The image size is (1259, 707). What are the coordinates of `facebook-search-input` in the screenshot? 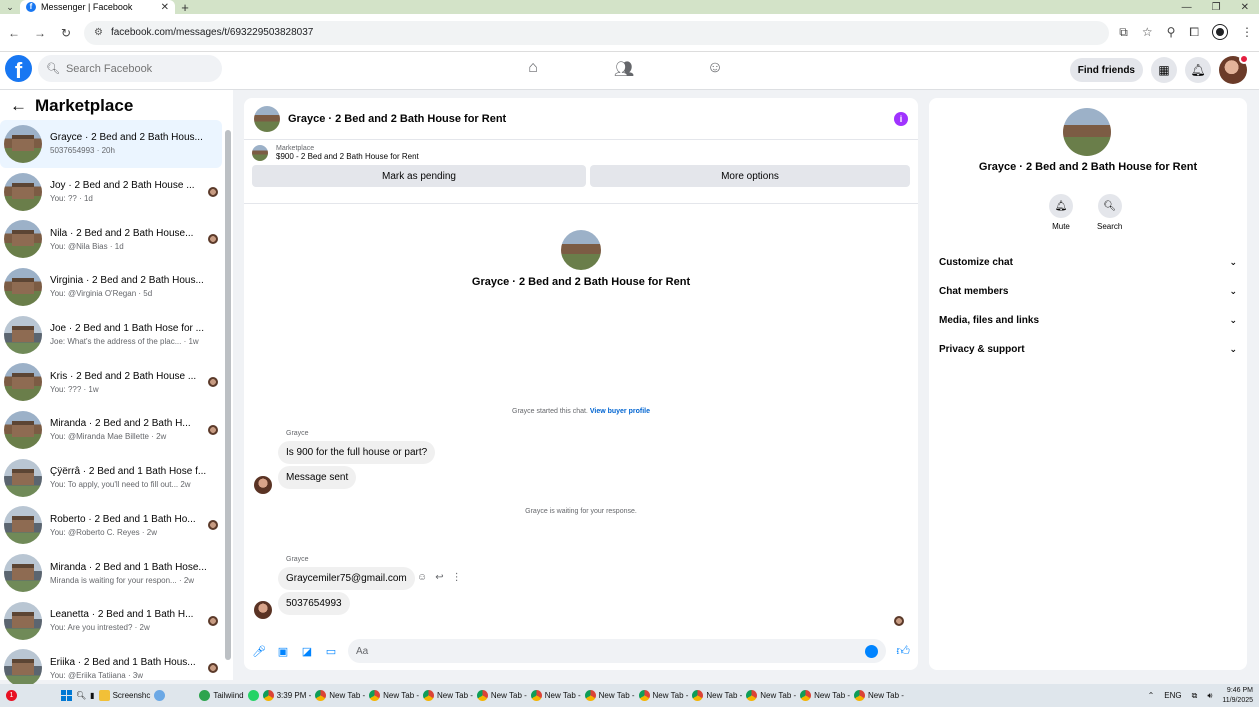 It's located at (140, 68).